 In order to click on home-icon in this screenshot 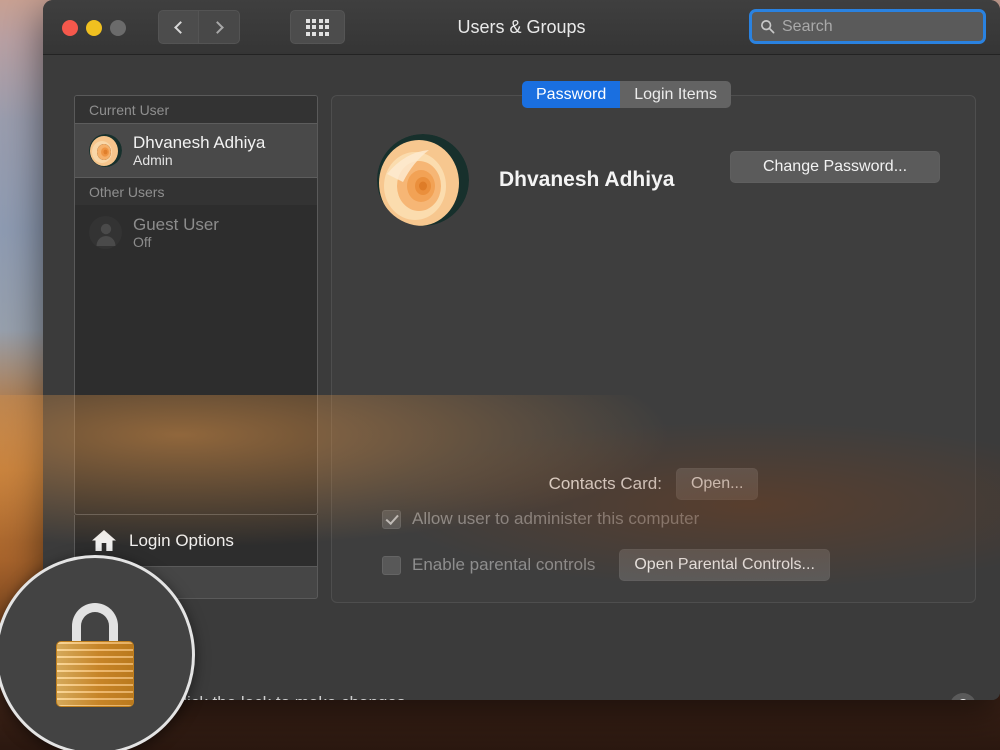, I will do `click(104, 540)`.